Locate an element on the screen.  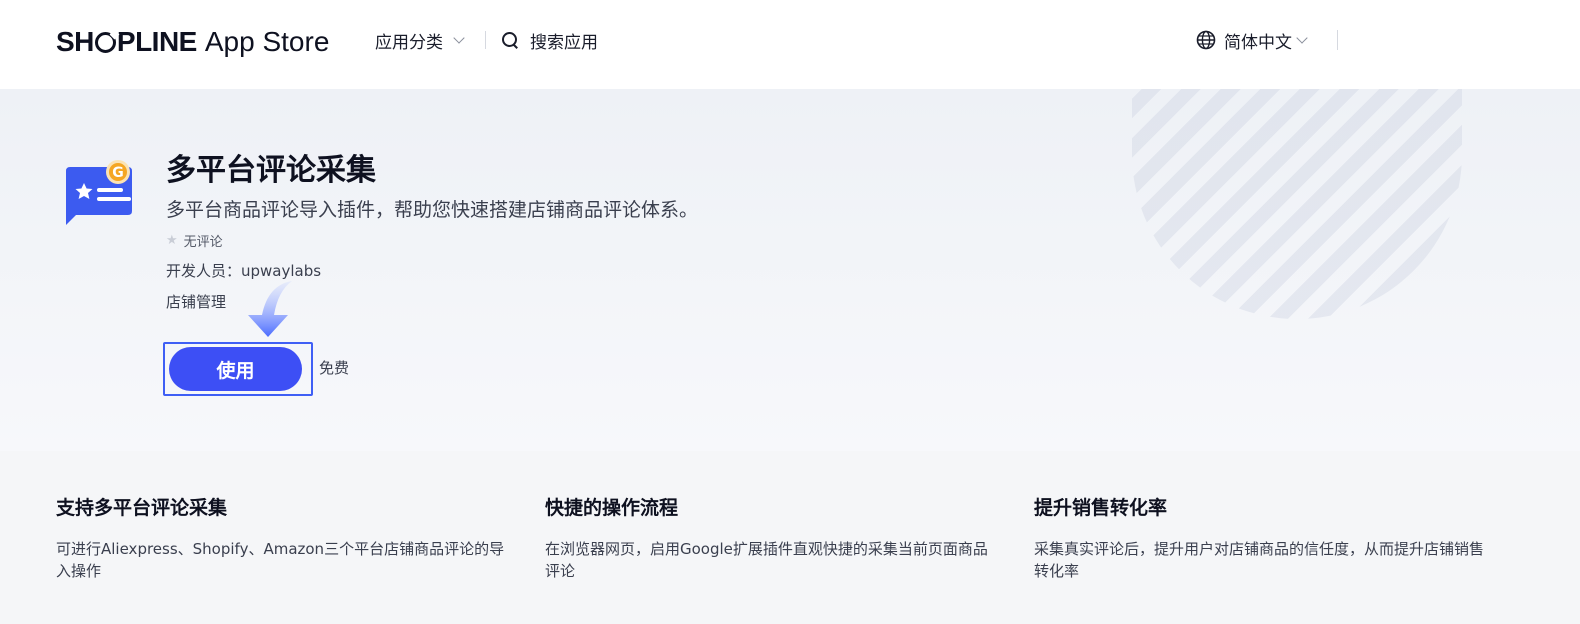
app-icon: G is located at coordinates (99, 192).